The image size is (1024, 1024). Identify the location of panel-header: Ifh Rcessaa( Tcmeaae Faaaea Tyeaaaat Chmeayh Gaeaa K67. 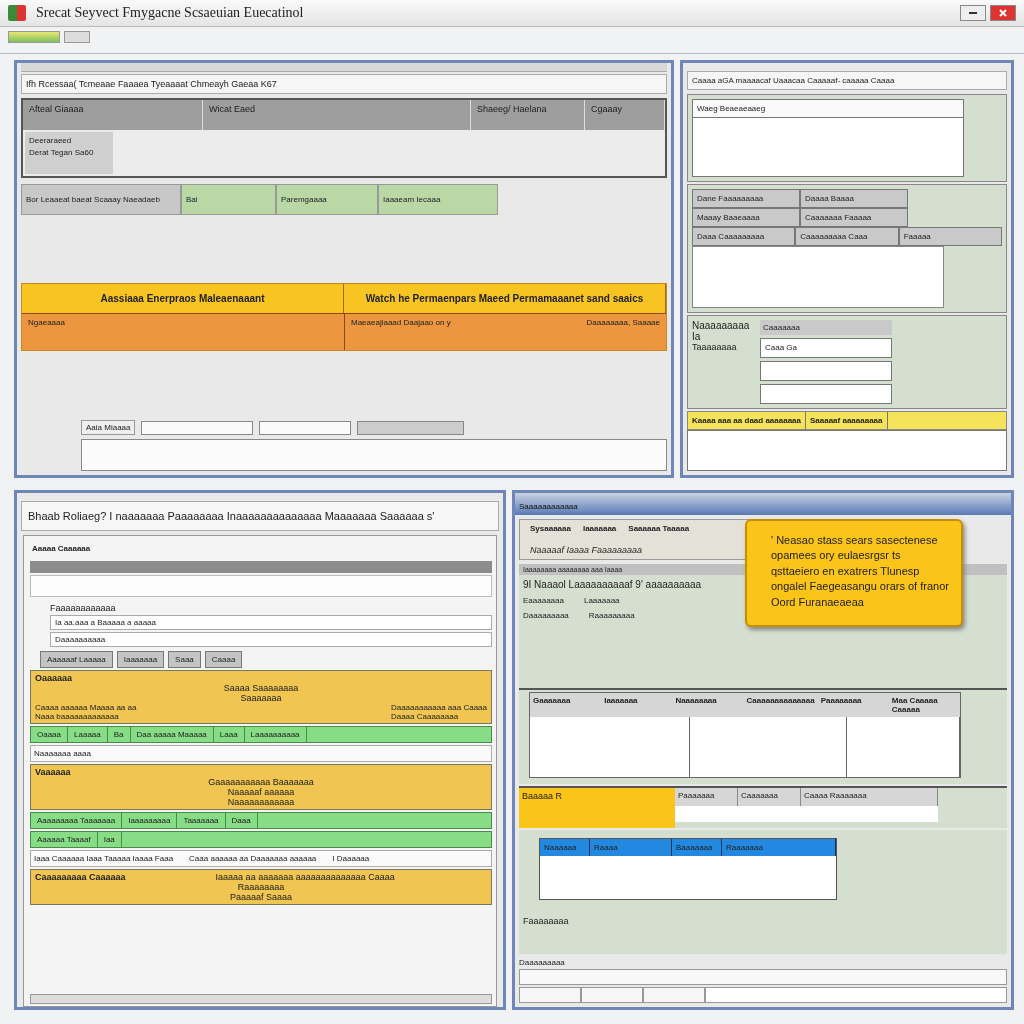
(344, 84).